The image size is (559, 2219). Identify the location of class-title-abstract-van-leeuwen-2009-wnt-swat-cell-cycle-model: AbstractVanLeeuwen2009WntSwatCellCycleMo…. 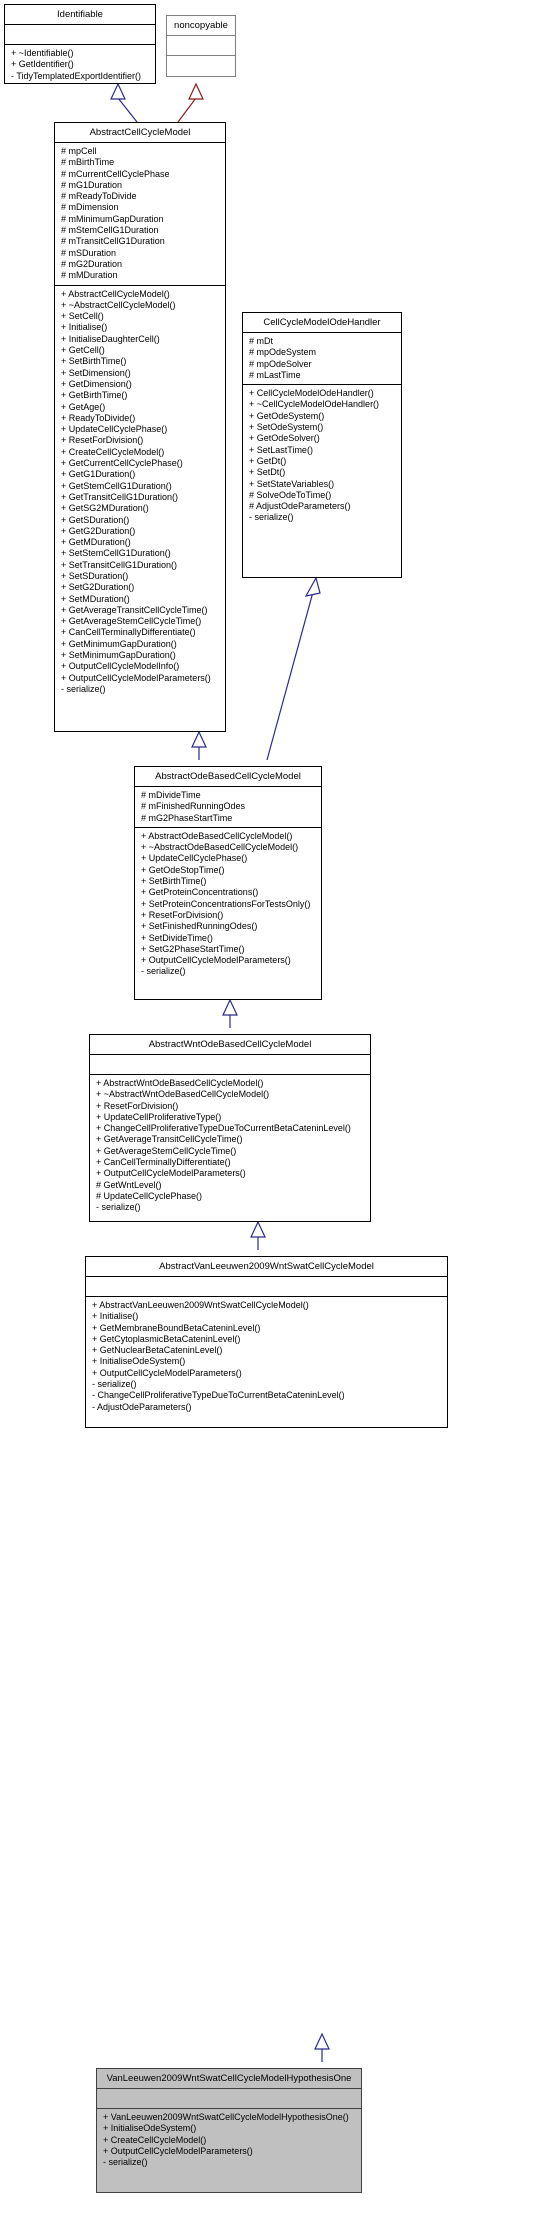
(266, 1267).